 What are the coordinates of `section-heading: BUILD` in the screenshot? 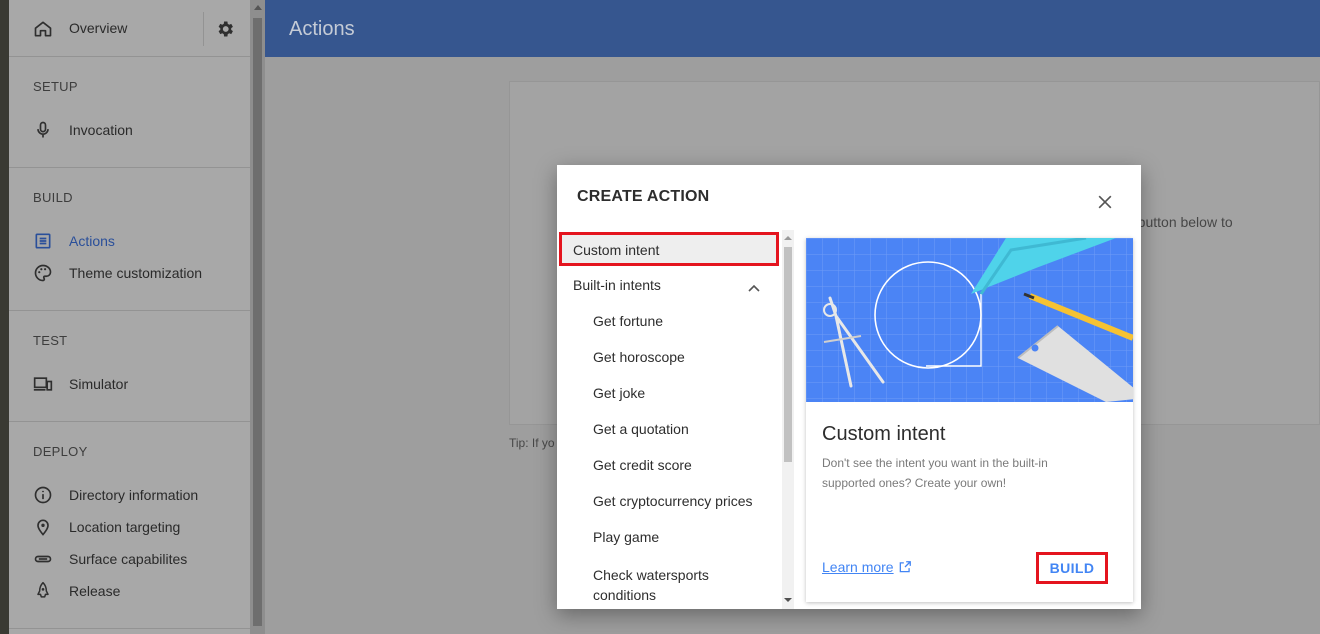 It's located at (53, 197).